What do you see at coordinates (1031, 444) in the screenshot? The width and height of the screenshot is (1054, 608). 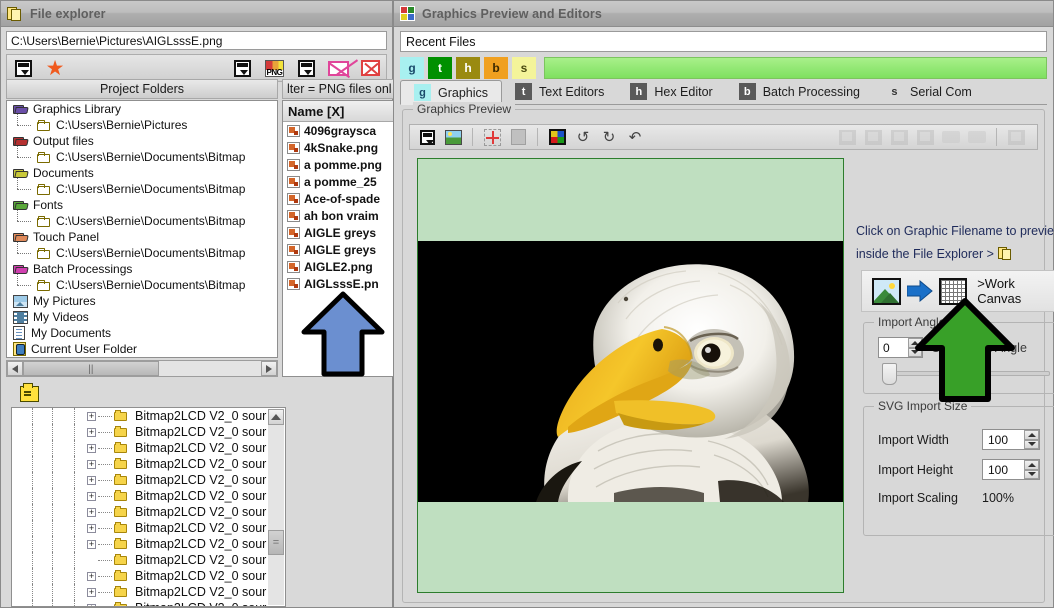 I see `import-width-decrement` at bounding box center [1031, 444].